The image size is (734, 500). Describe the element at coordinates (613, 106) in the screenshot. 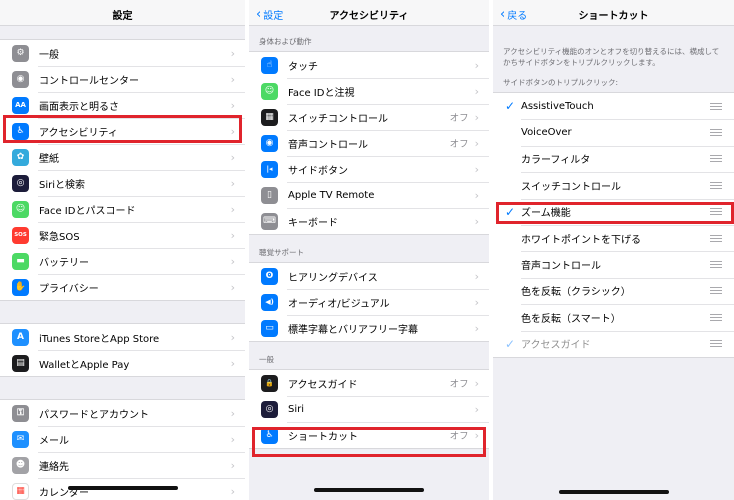

I see `shortcut-option: ✓ AssistiveTouch` at that location.